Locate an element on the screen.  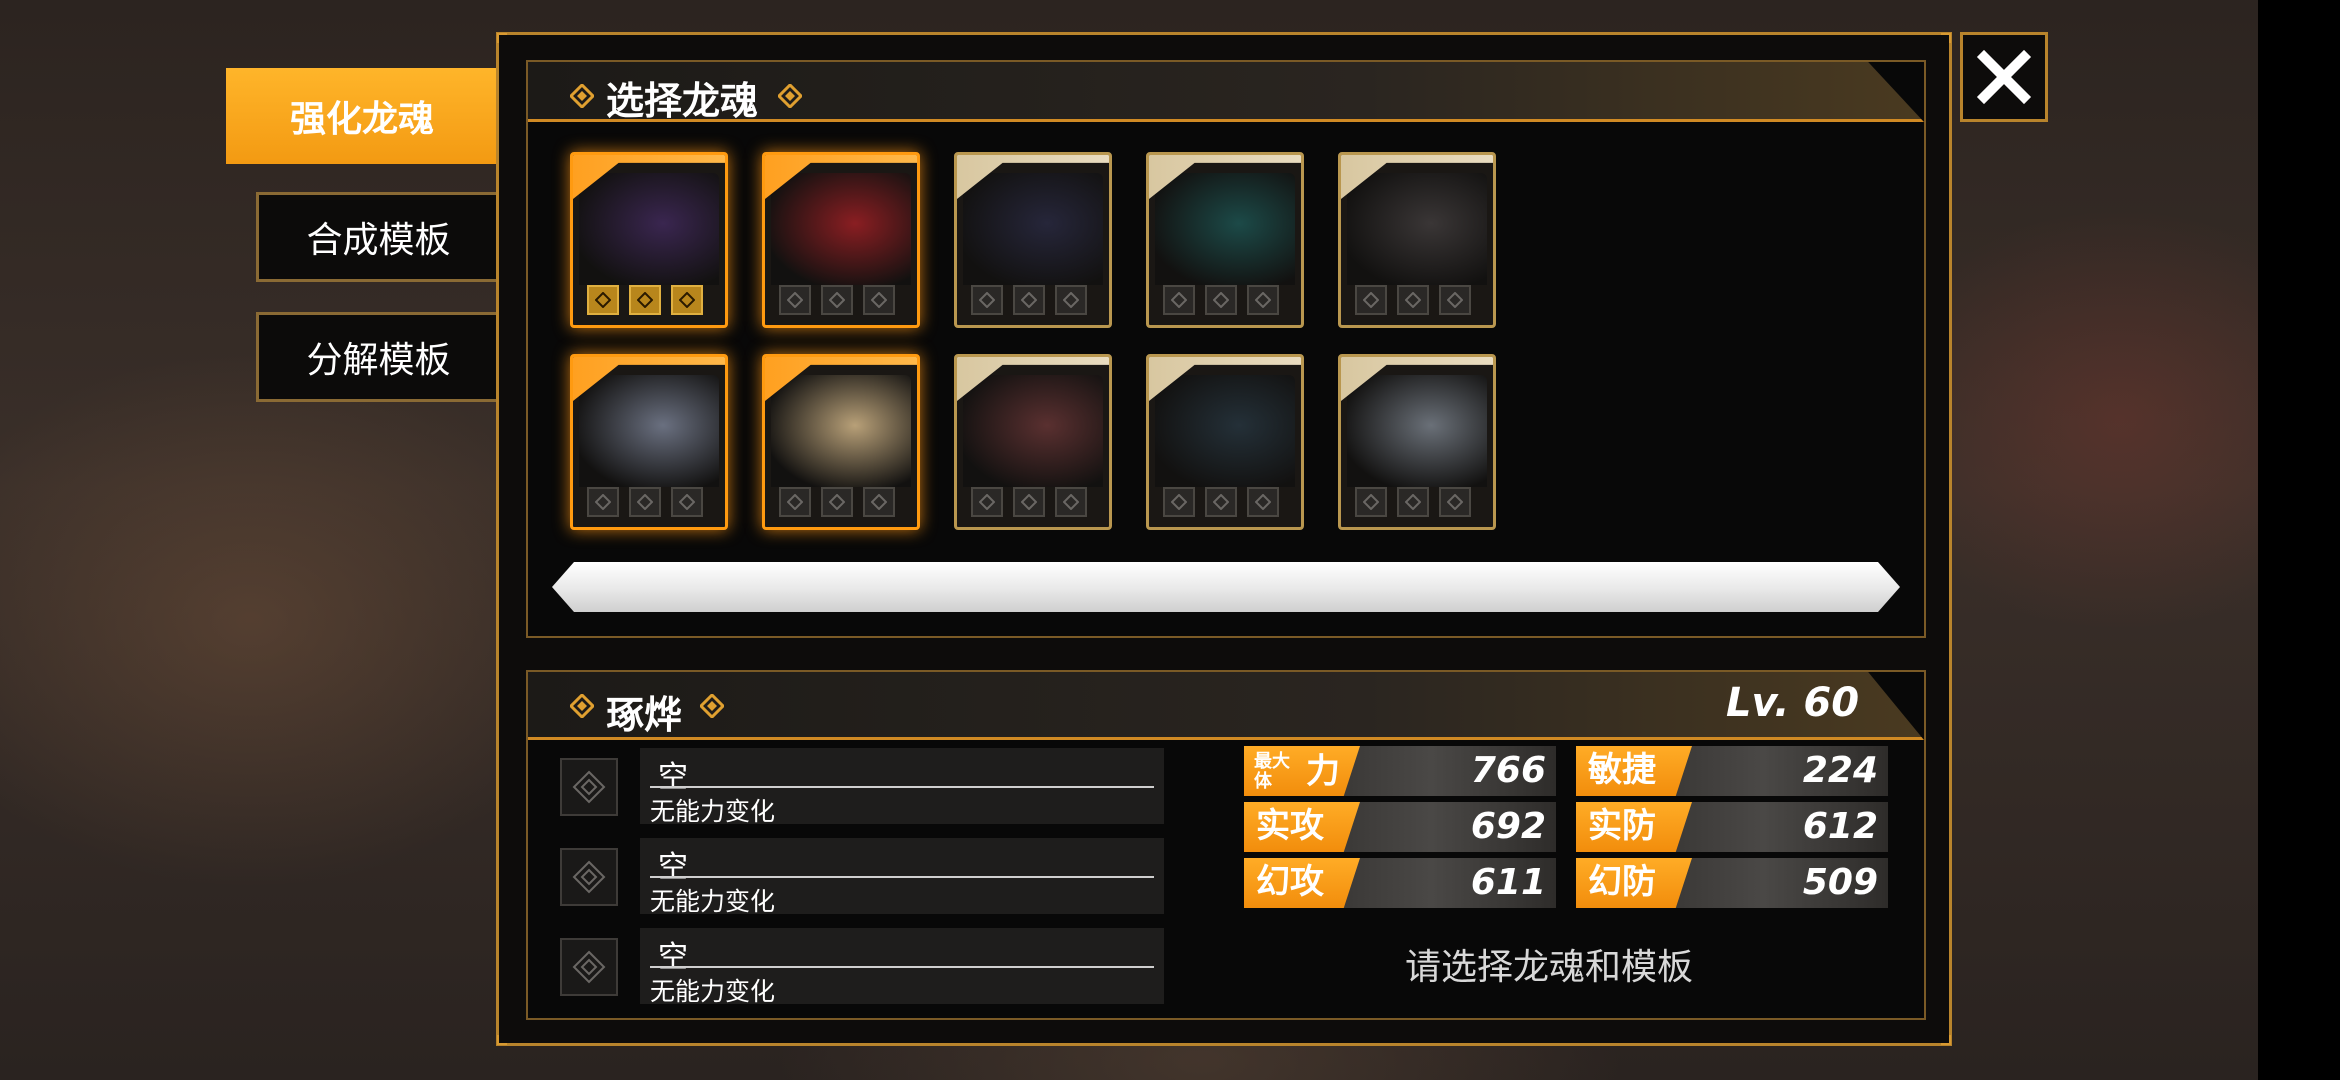
stat-max-hp-value: 766 is located at coordinates (1508, 770).